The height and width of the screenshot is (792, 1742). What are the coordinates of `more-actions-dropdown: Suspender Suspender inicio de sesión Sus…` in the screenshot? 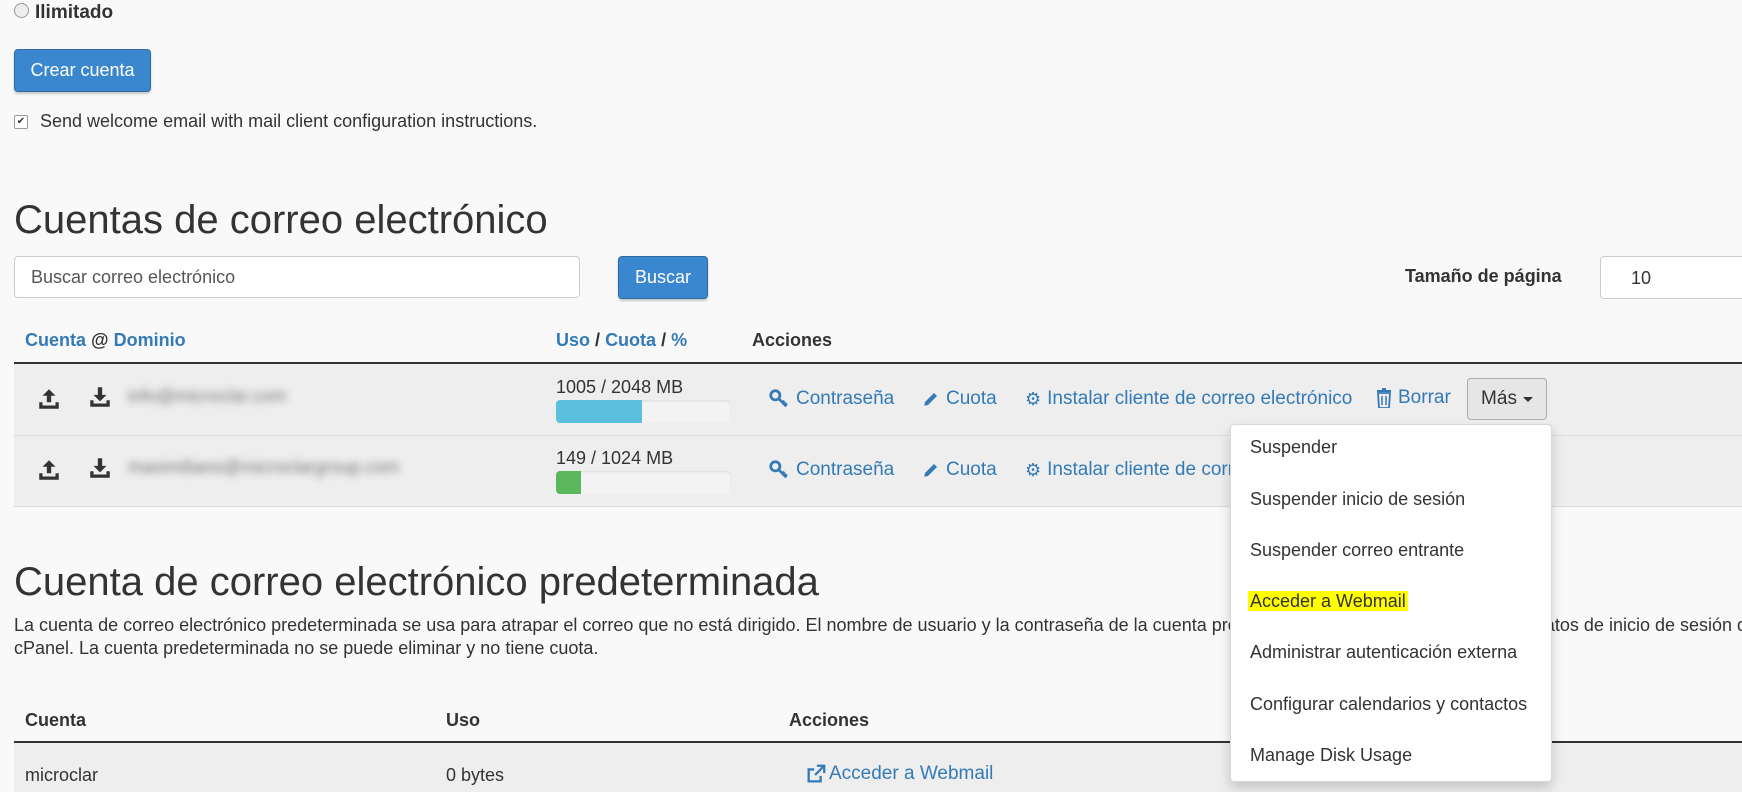 It's located at (1391, 603).